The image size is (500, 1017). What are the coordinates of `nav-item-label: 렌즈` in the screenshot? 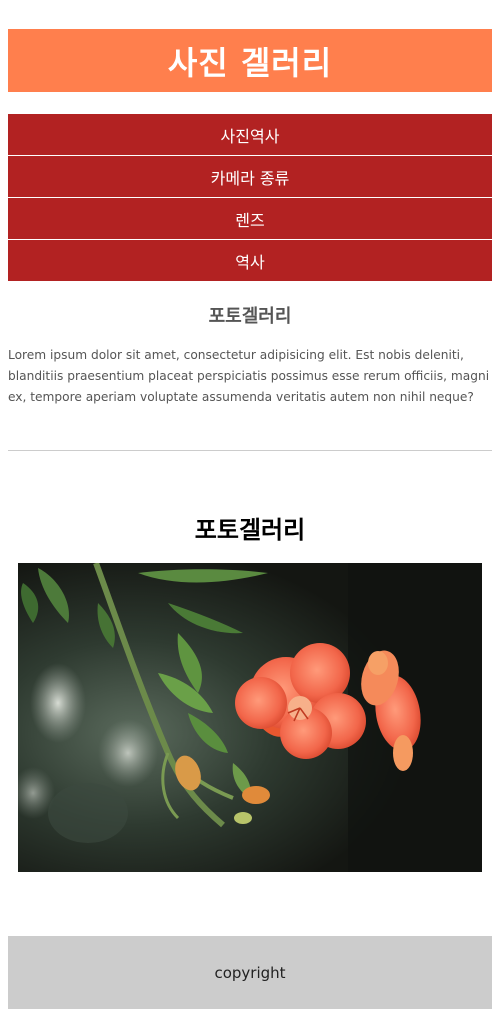 It's located at (250, 220).